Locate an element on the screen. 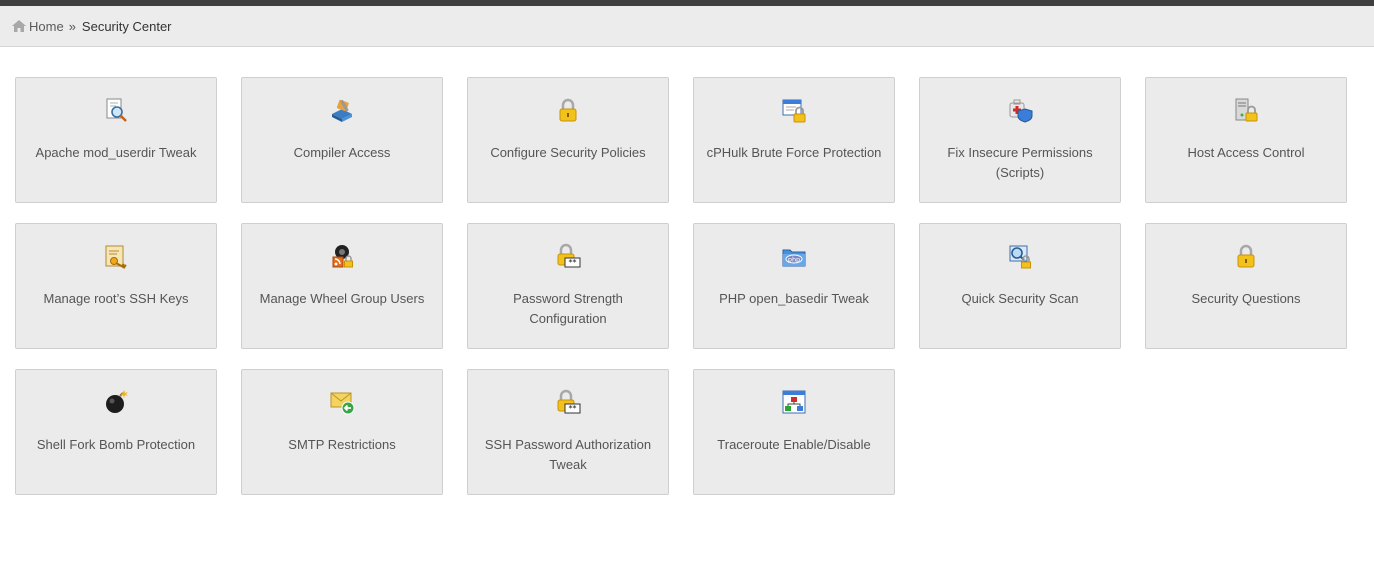  tool-tile: php PHP open_basedir Tweak is located at coordinates (794, 286).